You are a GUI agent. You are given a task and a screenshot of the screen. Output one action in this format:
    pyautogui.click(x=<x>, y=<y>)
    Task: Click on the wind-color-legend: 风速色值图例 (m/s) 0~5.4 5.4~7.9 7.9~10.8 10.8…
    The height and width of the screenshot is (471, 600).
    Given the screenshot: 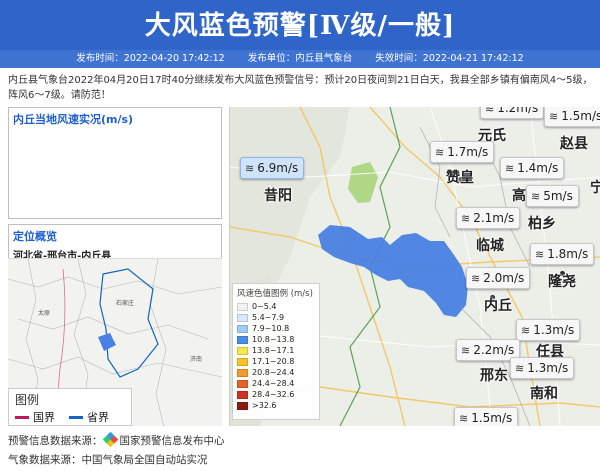 What is the action you would take?
    pyautogui.click(x=276, y=351)
    